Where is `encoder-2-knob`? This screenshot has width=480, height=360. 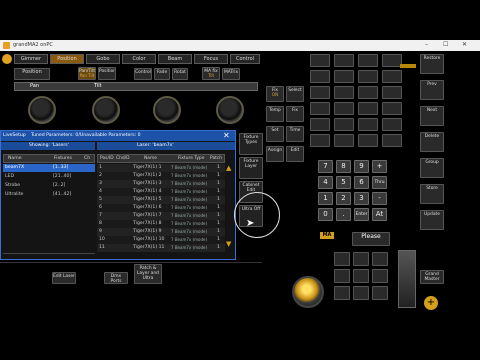
encoder-2-knob is located at coordinates (106, 110).